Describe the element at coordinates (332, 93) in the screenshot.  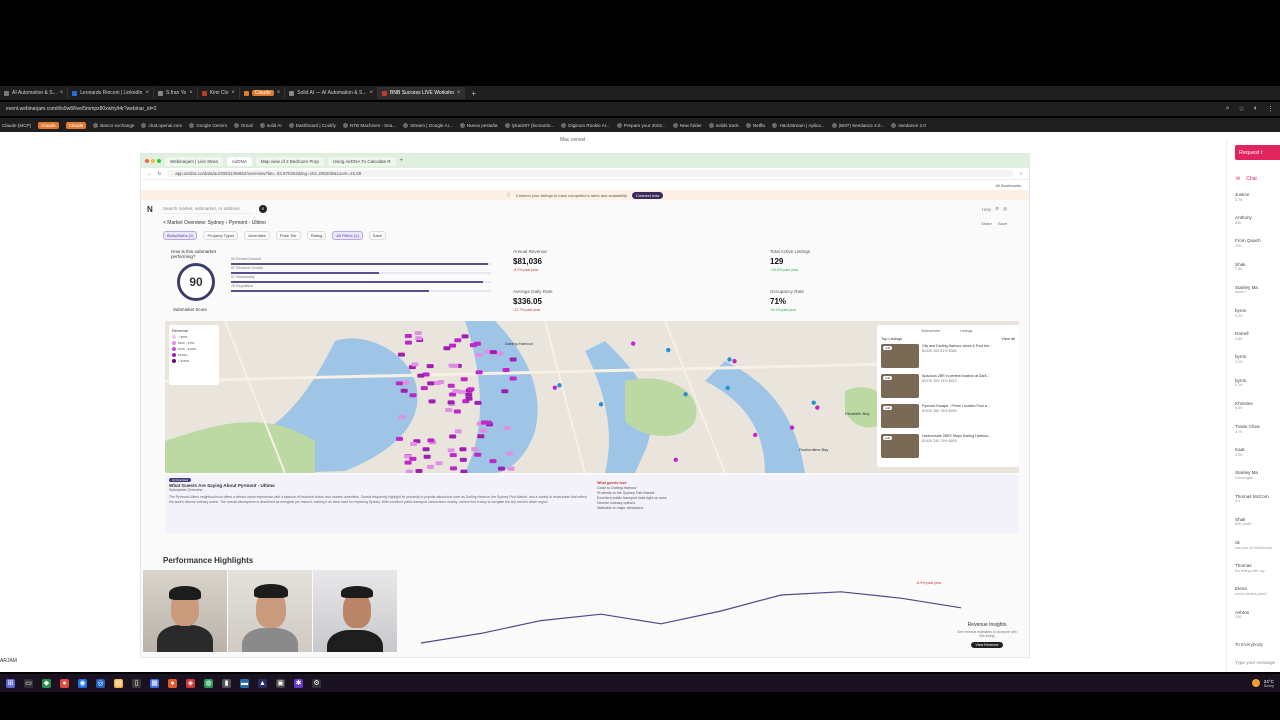
I see `browser-tab: Solid AI — AI Automation & S... ×` at that location.